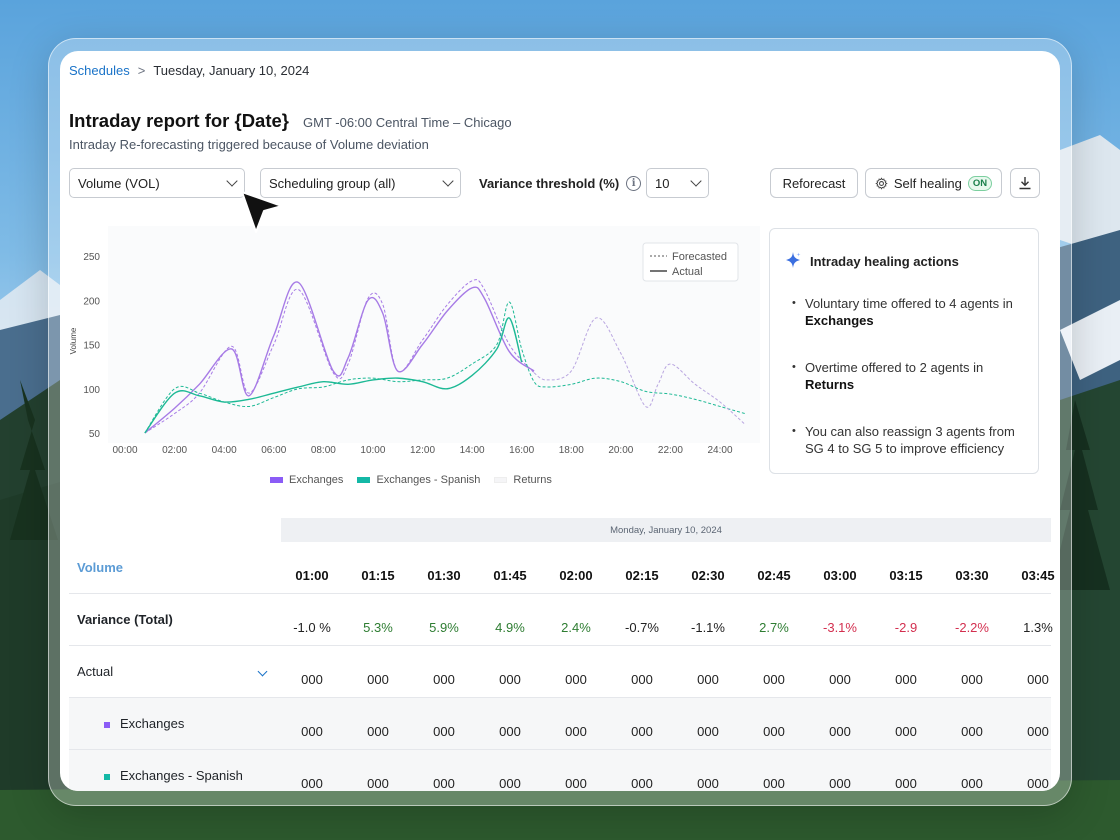 The width and height of the screenshot is (1120, 840). I want to click on variance-threshold-value: 10, so click(662, 183).